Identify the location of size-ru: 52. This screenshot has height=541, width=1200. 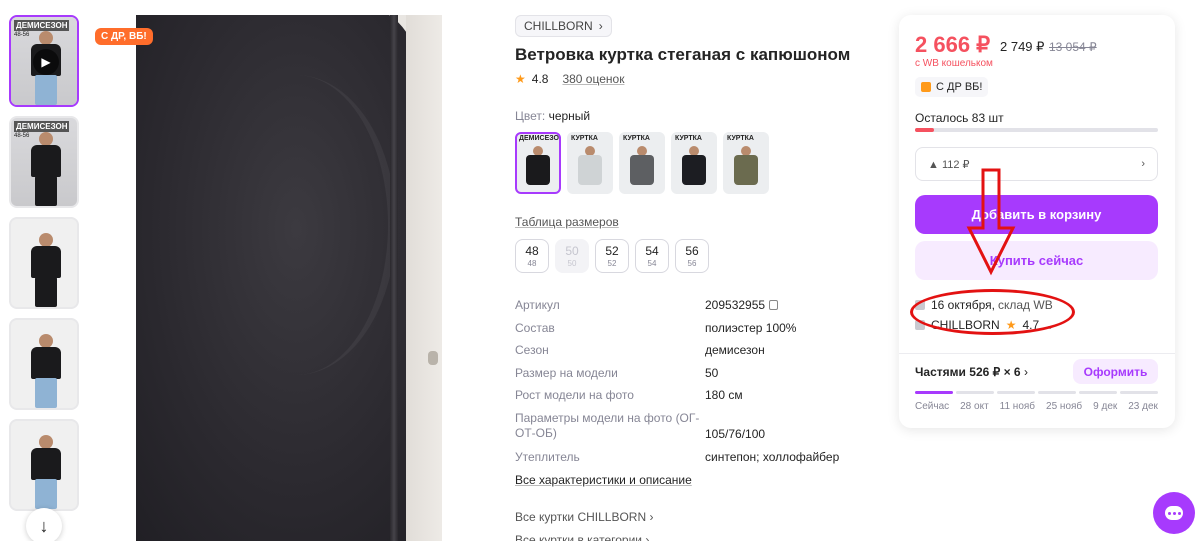
(612, 263).